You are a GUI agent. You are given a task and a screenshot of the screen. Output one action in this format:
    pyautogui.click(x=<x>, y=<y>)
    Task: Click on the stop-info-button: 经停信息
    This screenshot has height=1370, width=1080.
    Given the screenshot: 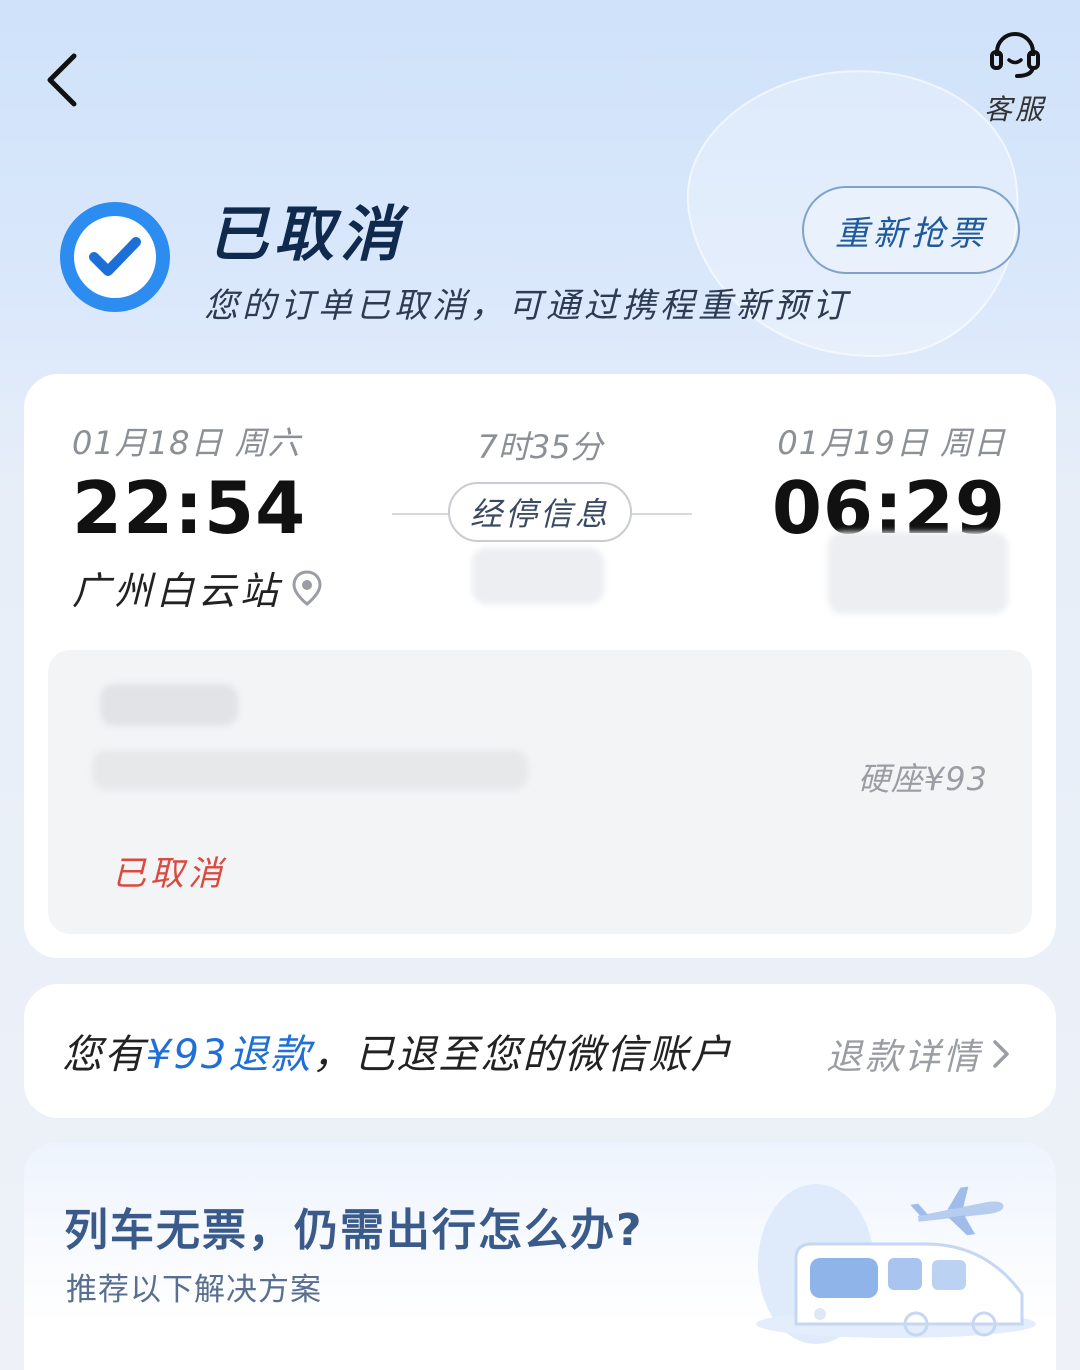 What is the action you would take?
    pyautogui.click(x=540, y=512)
    